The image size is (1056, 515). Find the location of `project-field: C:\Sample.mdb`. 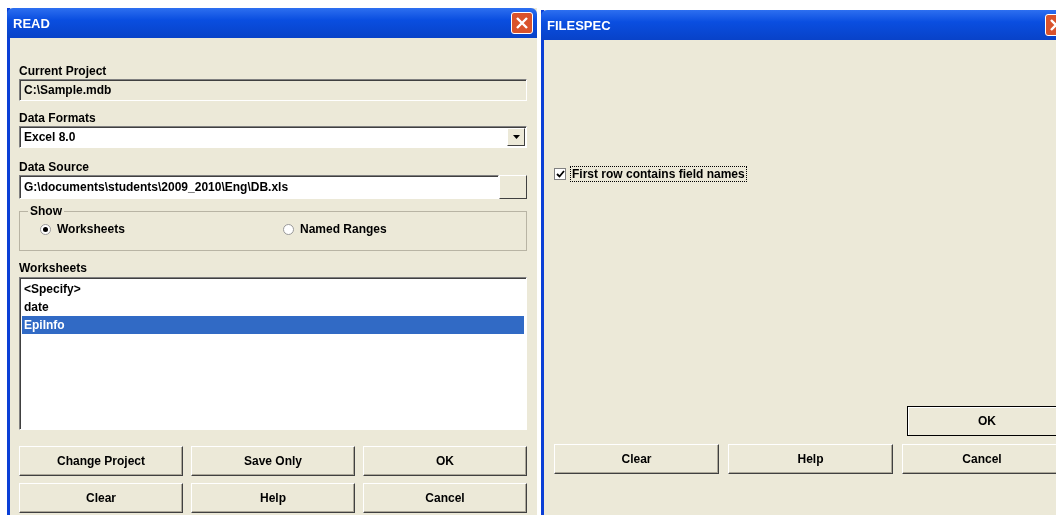

project-field: C:\Sample.mdb is located at coordinates (273, 90).